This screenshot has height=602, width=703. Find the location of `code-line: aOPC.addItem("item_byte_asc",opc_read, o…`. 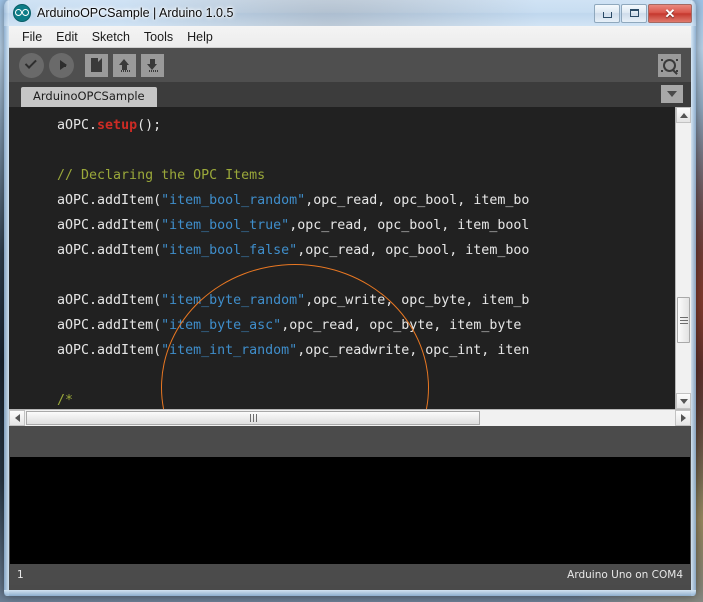

code-line: aOPC.addItem("item_byte_asc",opc_read, o… is located at coordinates (281, 325).